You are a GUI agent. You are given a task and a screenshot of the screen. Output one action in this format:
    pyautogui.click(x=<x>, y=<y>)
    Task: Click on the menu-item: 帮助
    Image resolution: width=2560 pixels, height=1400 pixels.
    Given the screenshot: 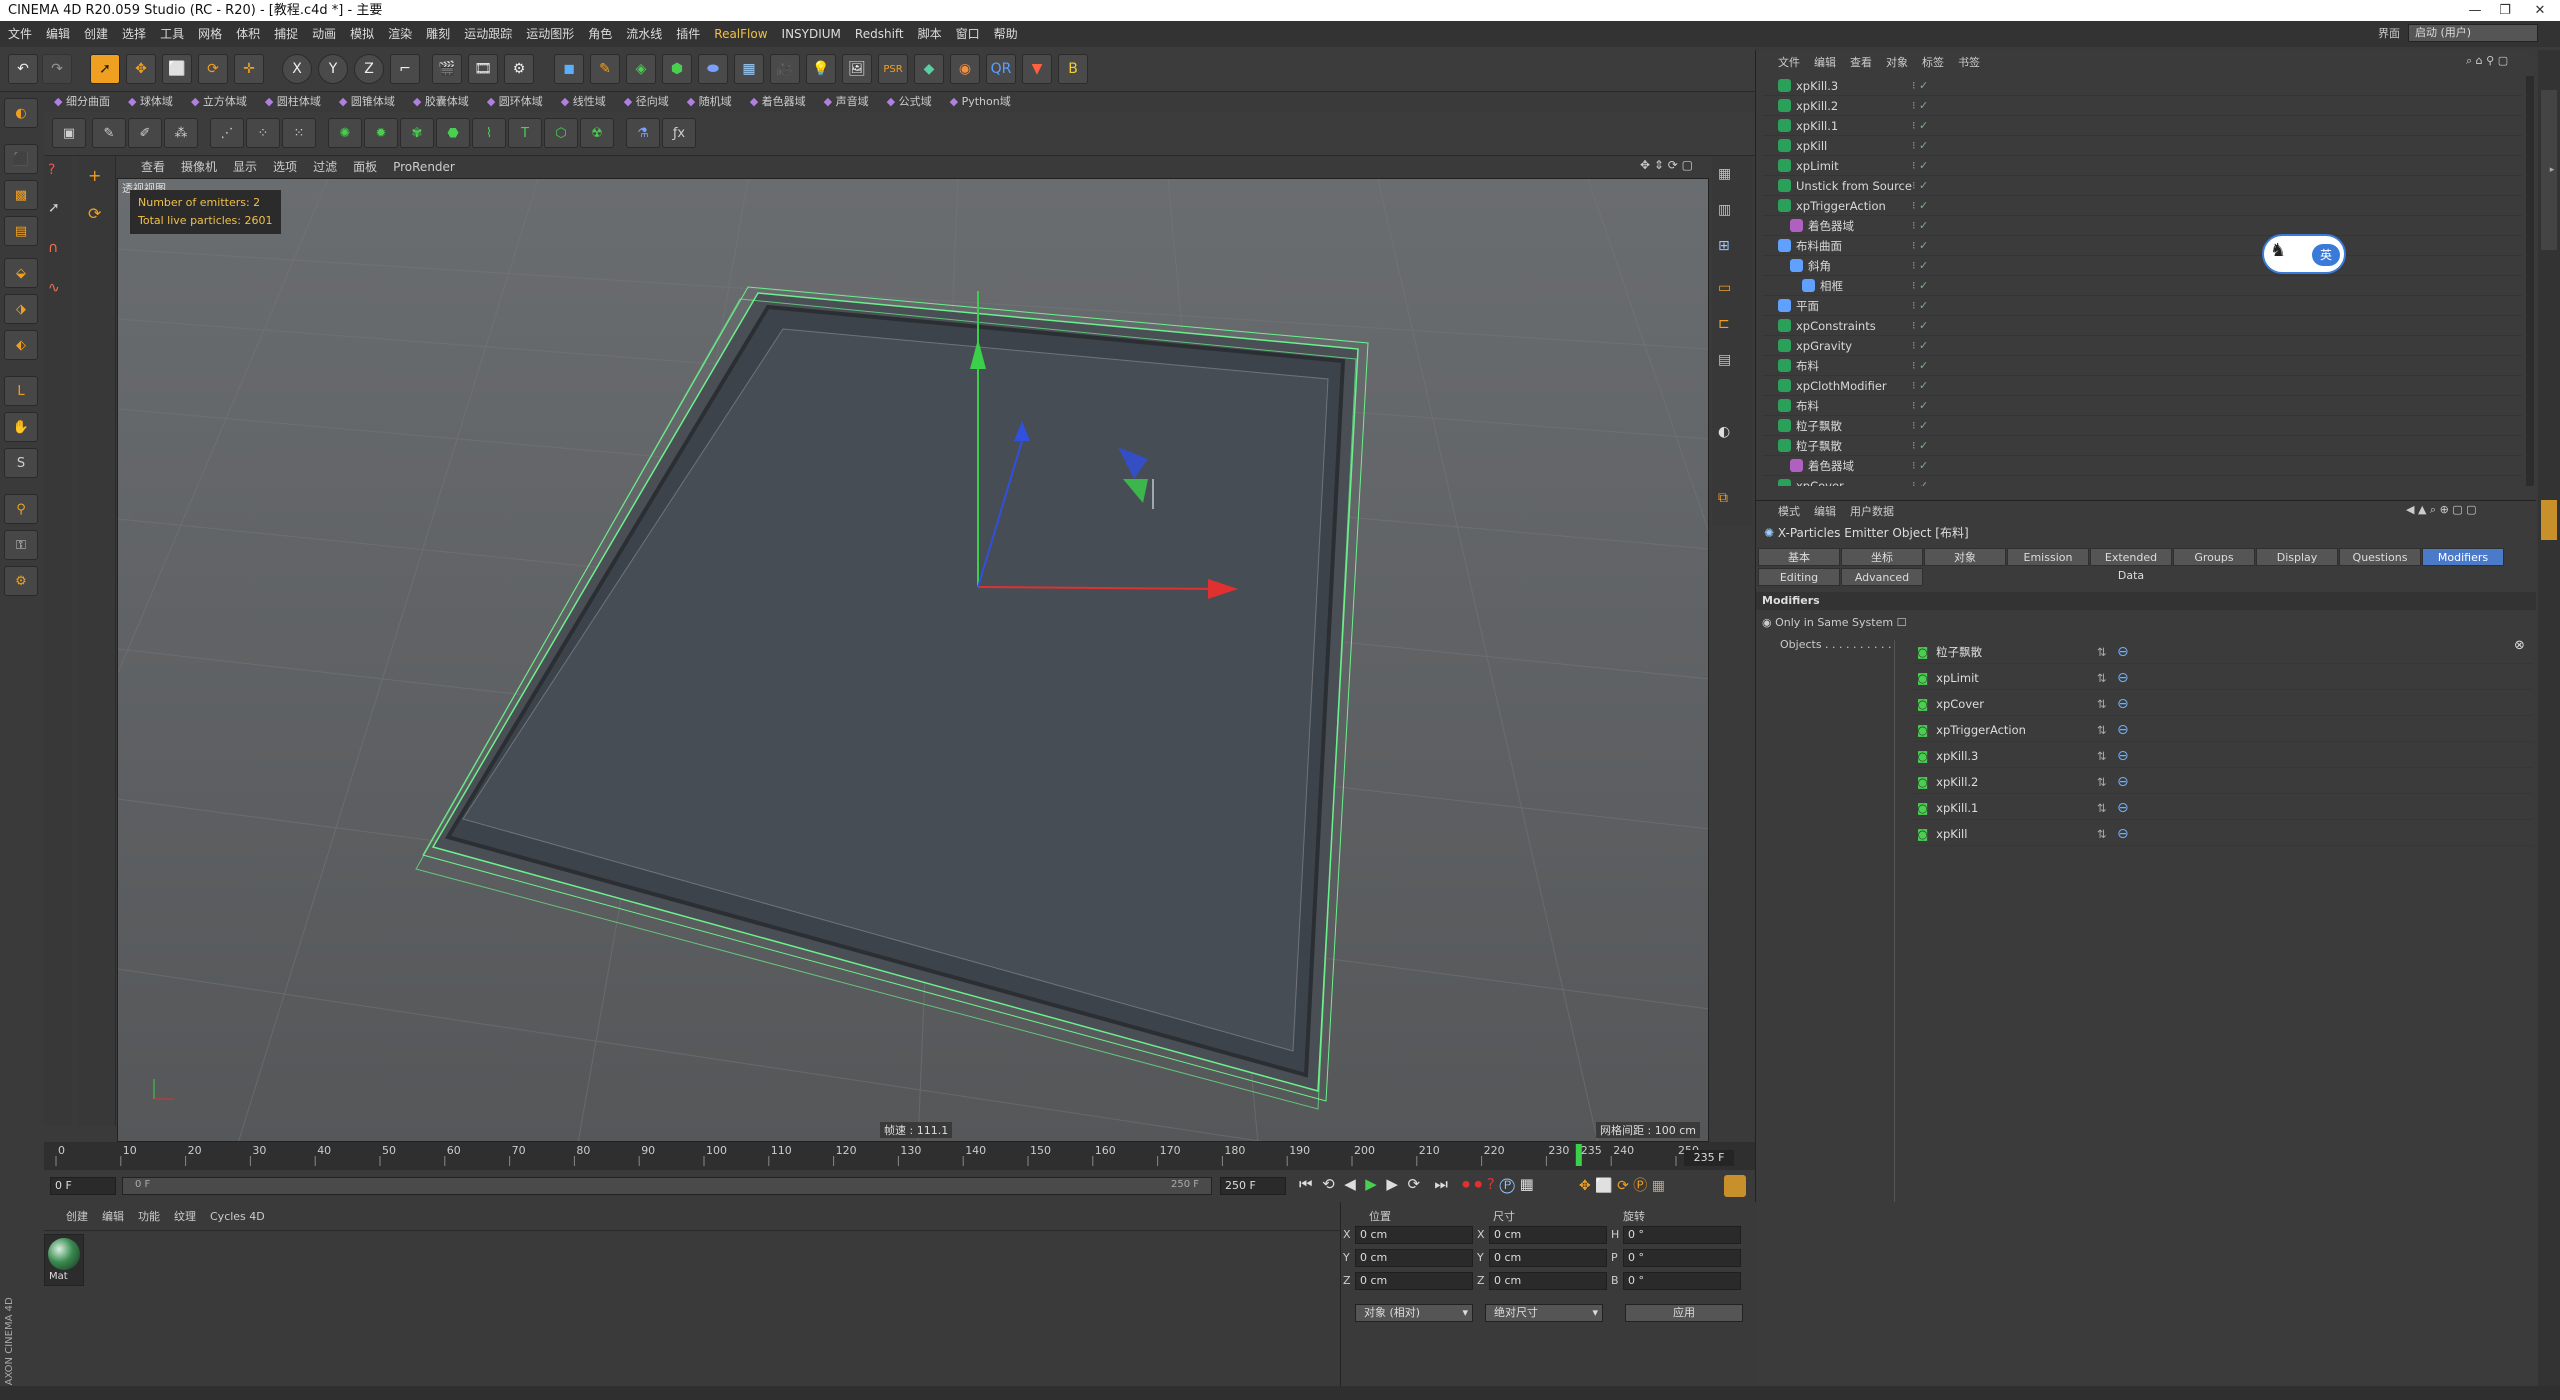 What is the action you would take?
    pyautogui.click(x=1006, y=34)
    